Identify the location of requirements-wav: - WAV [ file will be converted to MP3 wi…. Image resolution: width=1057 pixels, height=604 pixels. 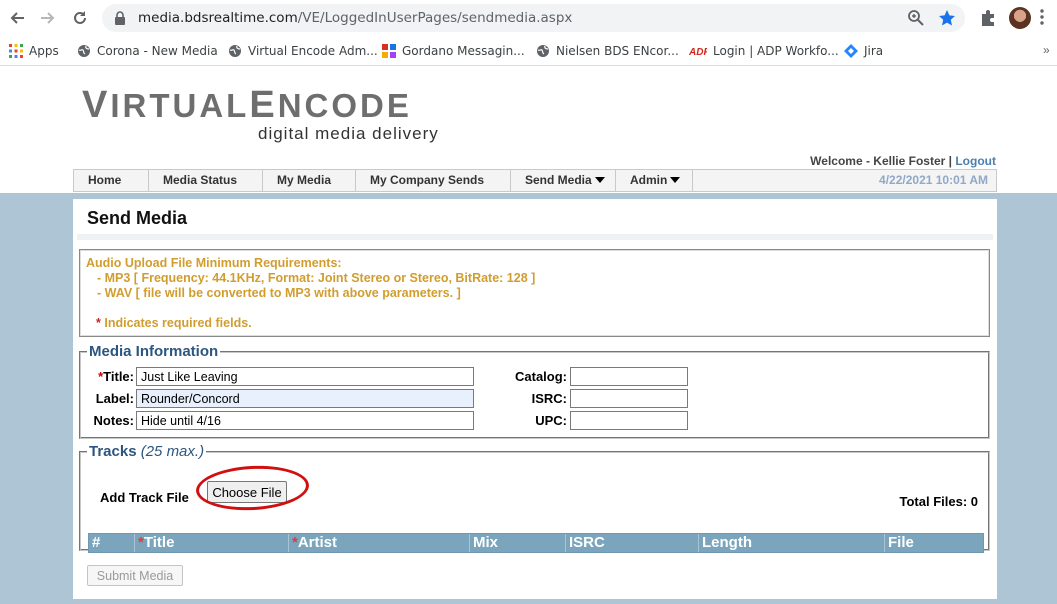
(279, 293).